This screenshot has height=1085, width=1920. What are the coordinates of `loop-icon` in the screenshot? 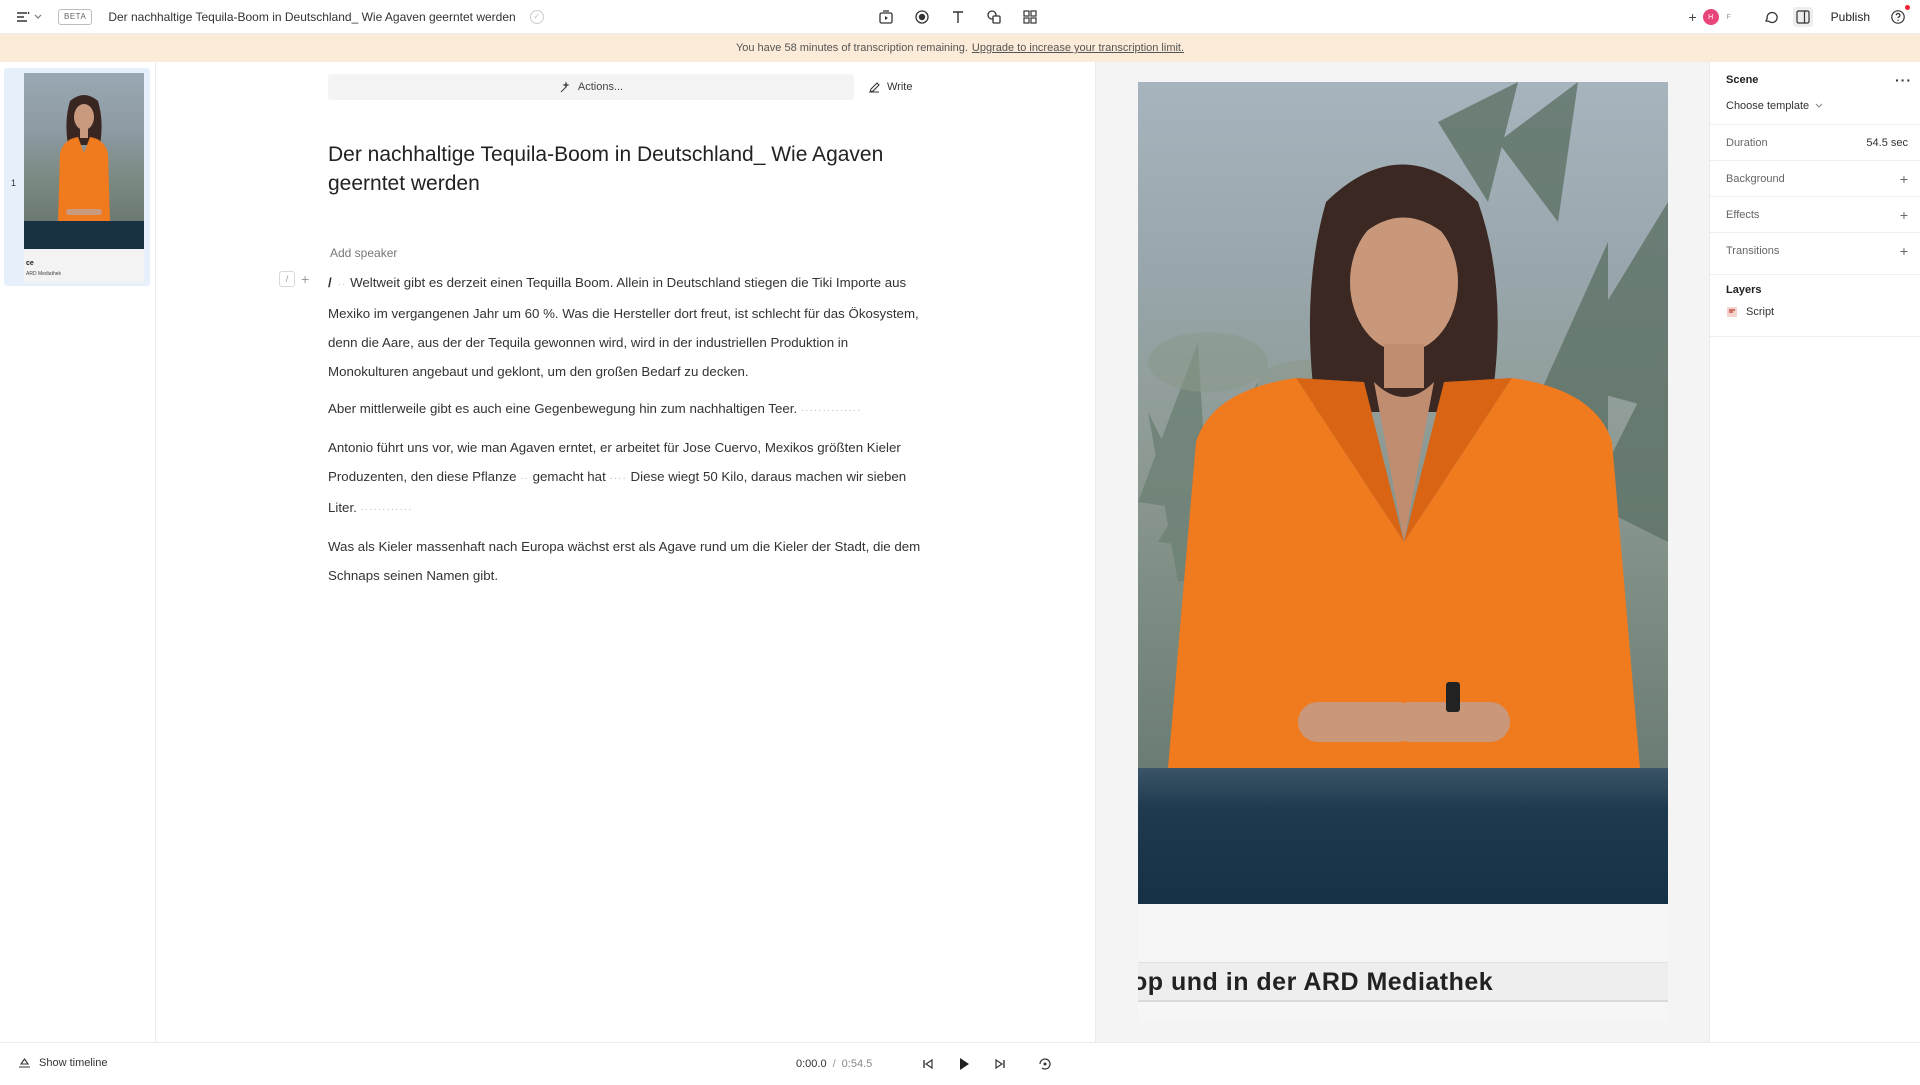 It's located at (1045, 1064).